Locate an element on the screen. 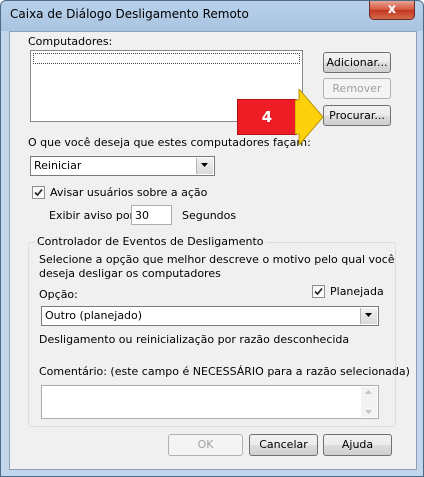  display-warning-label: Exibir aviso por is located at coordinates (92, 215).